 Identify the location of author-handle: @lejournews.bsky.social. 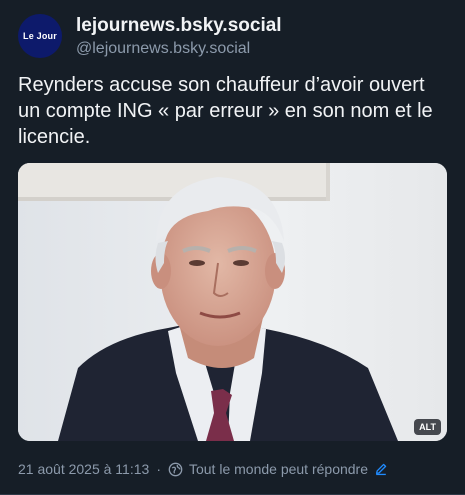
(163, 49).